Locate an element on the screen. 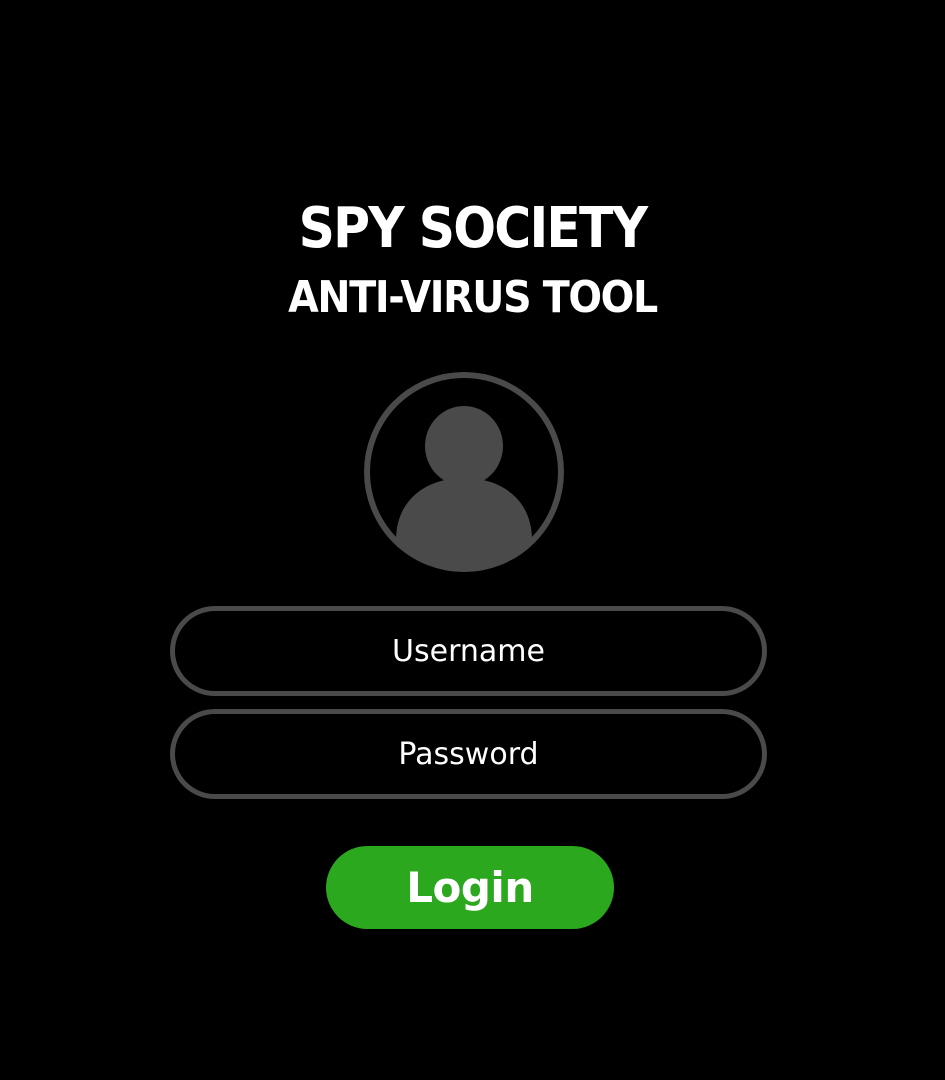  user-icon is located at coordinates (464, 472).